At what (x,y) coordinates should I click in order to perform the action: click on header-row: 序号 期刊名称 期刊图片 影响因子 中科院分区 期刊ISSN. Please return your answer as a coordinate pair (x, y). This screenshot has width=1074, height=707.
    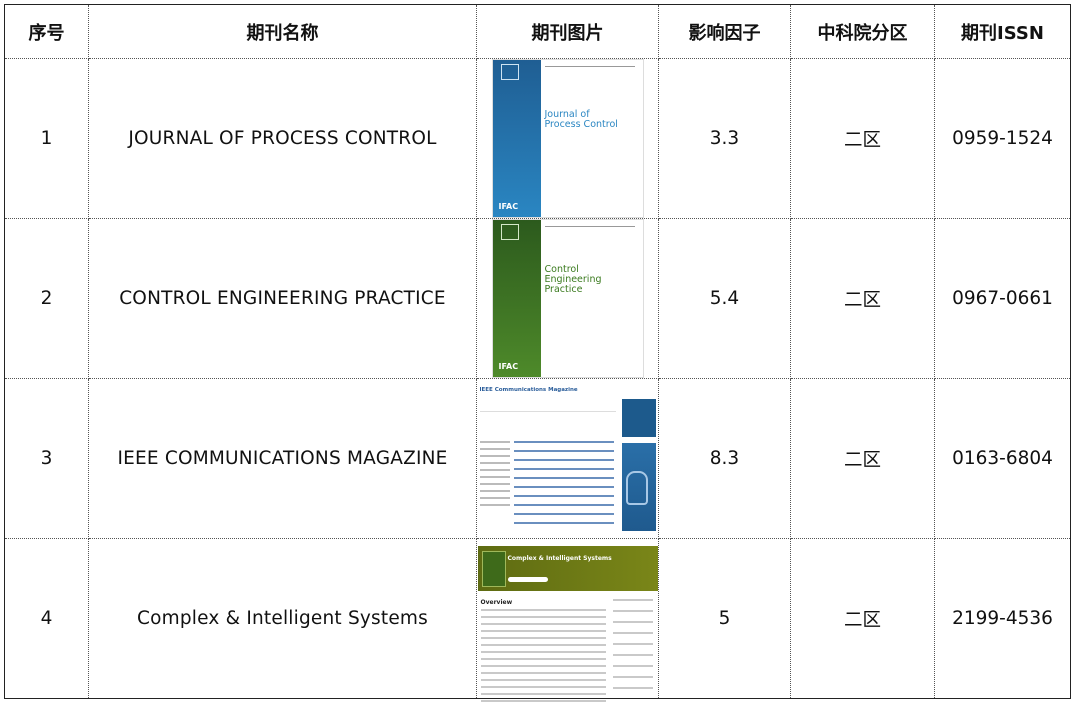
    Looking at the image, I should click on (537, 31).